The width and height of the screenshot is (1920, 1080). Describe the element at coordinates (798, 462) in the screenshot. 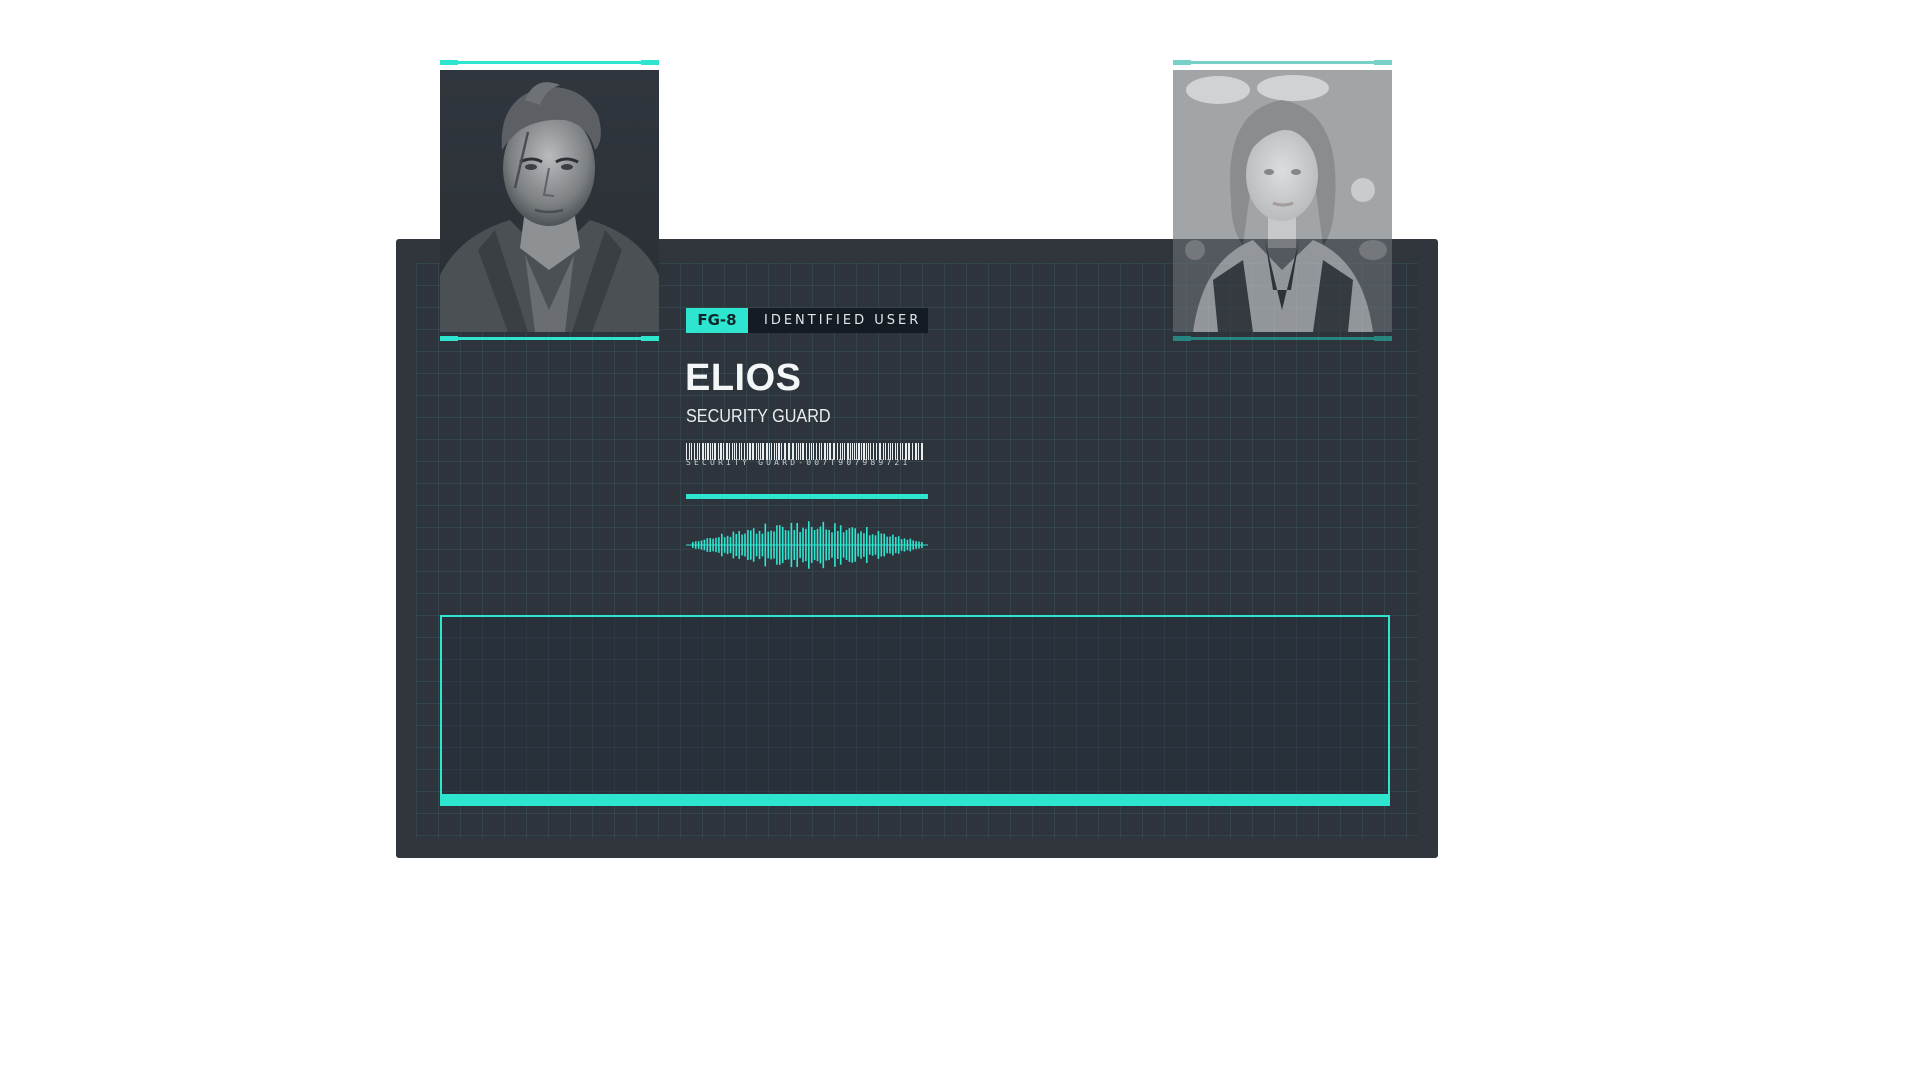

I see `serial-number: SECURITY GUARD-007T907989721` at that location.